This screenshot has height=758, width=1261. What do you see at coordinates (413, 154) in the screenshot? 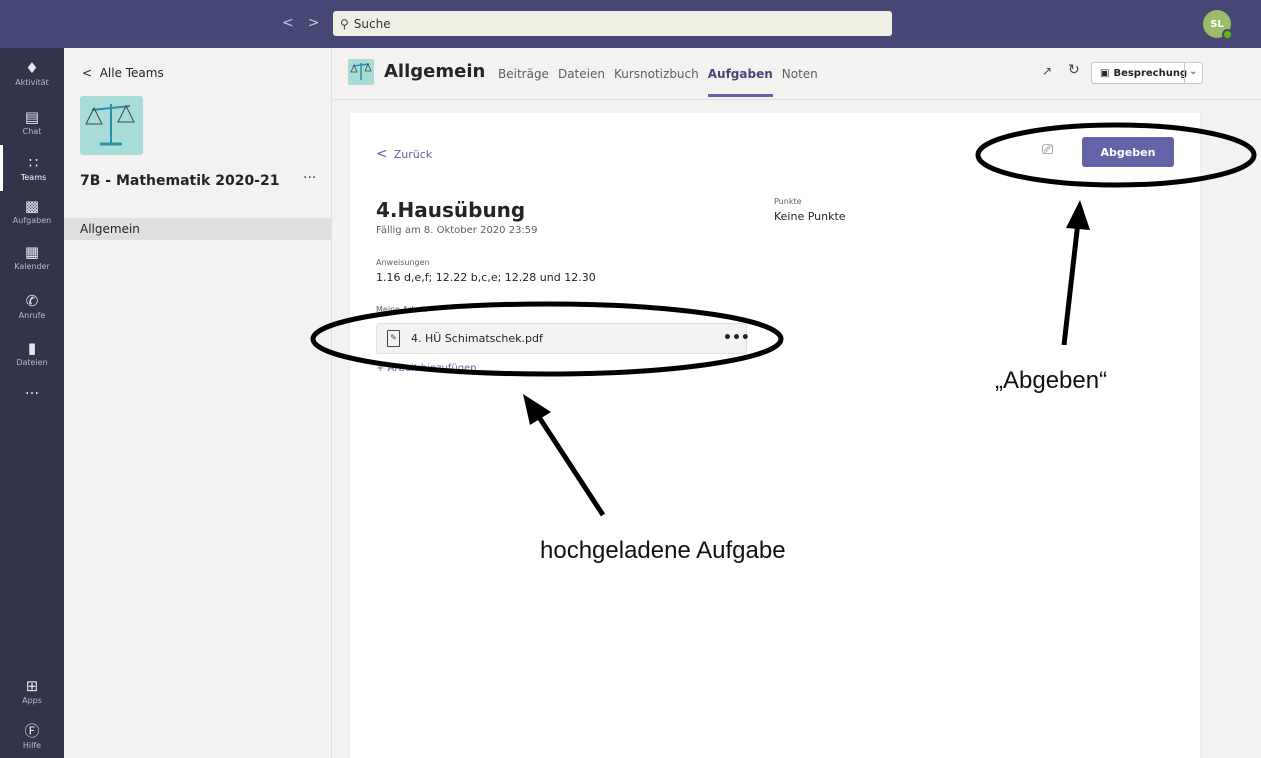
I see `back-label: Zurück` at bounding box center [413, 154].